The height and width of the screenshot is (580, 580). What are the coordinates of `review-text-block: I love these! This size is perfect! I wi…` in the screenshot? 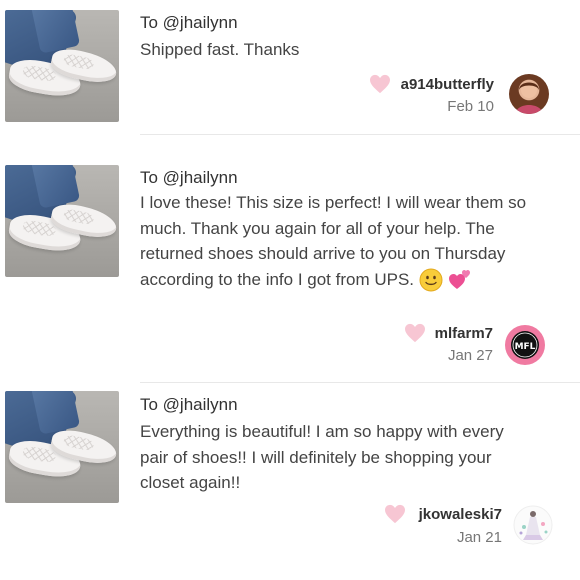 It's located at (345, 241).